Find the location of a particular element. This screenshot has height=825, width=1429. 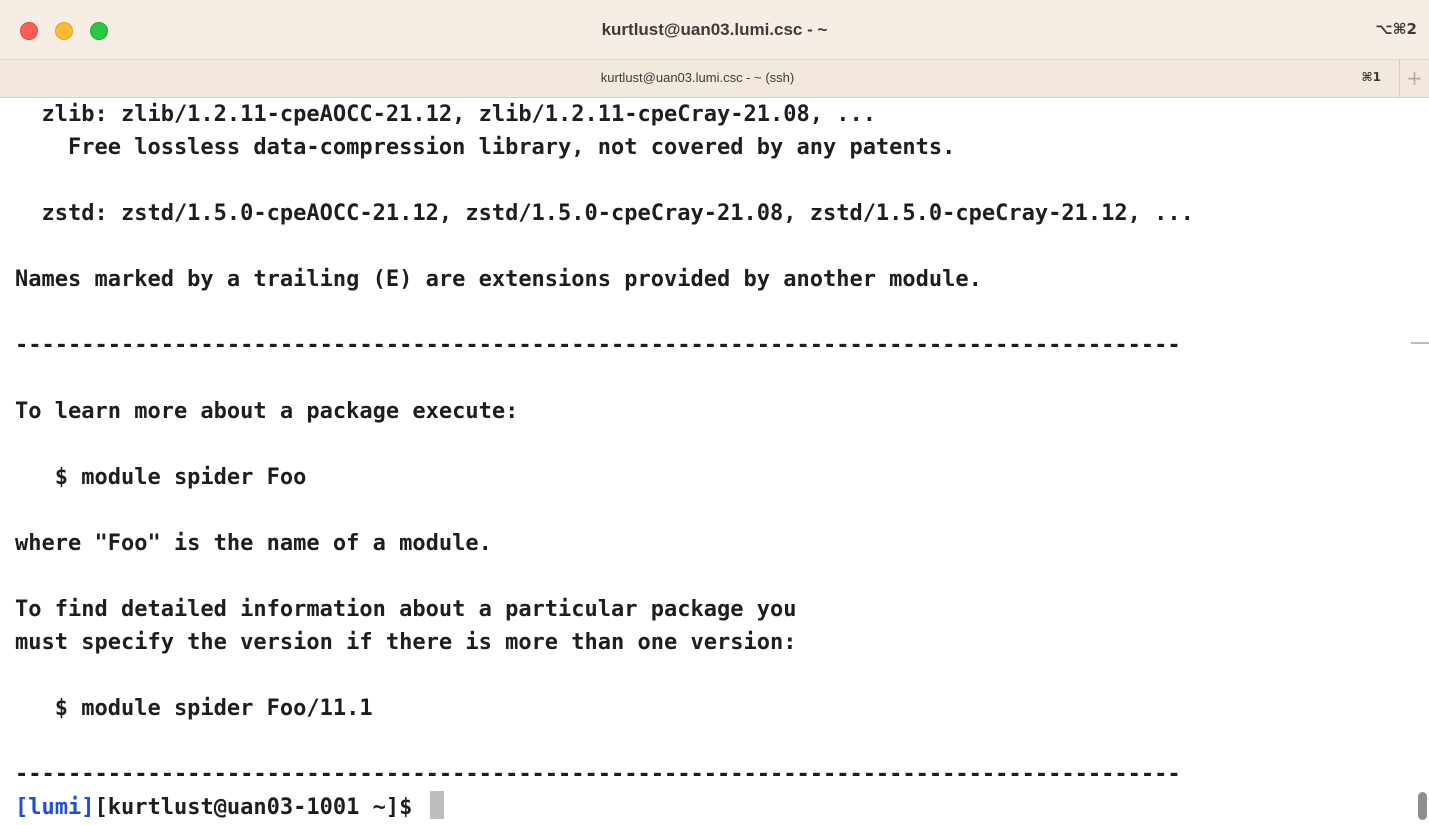

tab-bar: kurtlust@uan03.lumi.csc - ~ (ssh) ⌘1 + is located at coordinates (714, 79).